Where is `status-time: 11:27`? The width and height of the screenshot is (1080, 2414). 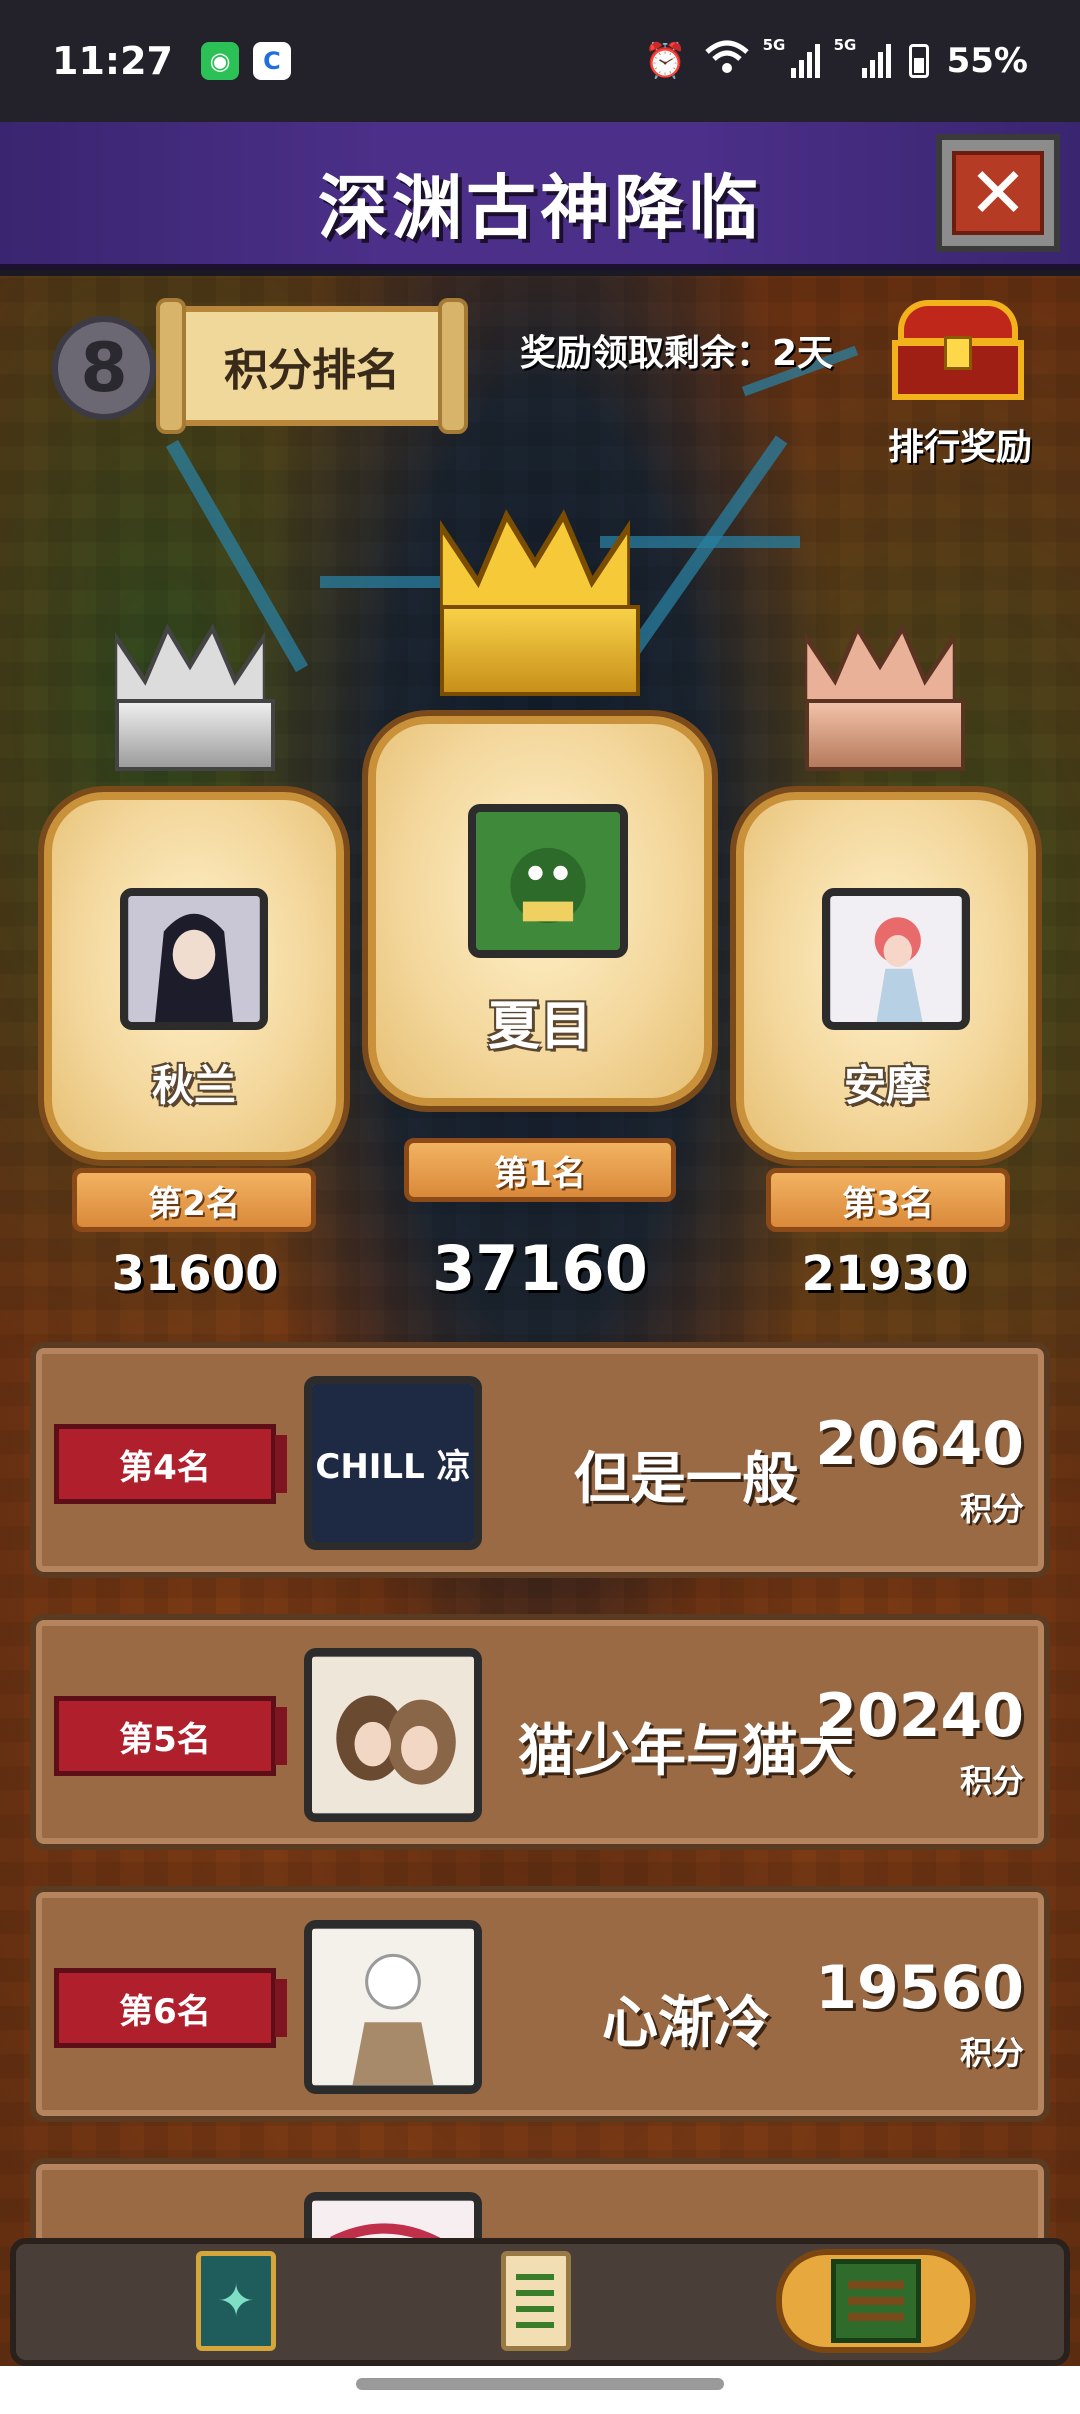 status-time: 11:27 is located at coordinates (112, 61).